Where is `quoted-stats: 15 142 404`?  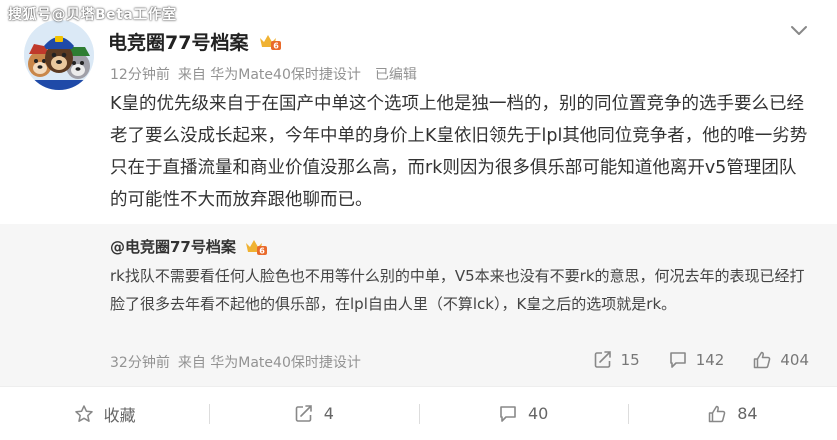 quoted-stats: 15 142 404 is located at coordinates (701, 360).